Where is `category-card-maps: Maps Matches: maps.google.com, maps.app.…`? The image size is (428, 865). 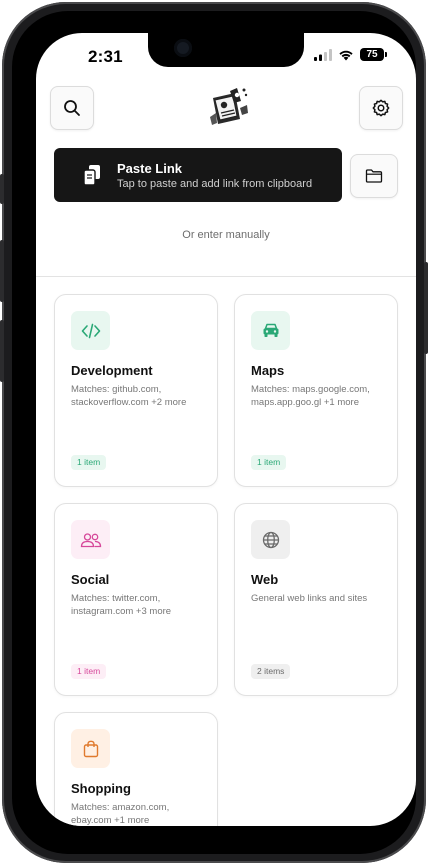
category-card-maps: Maps Matches: maps.google.com, maps.app.… is located at coordinates (316, 390).